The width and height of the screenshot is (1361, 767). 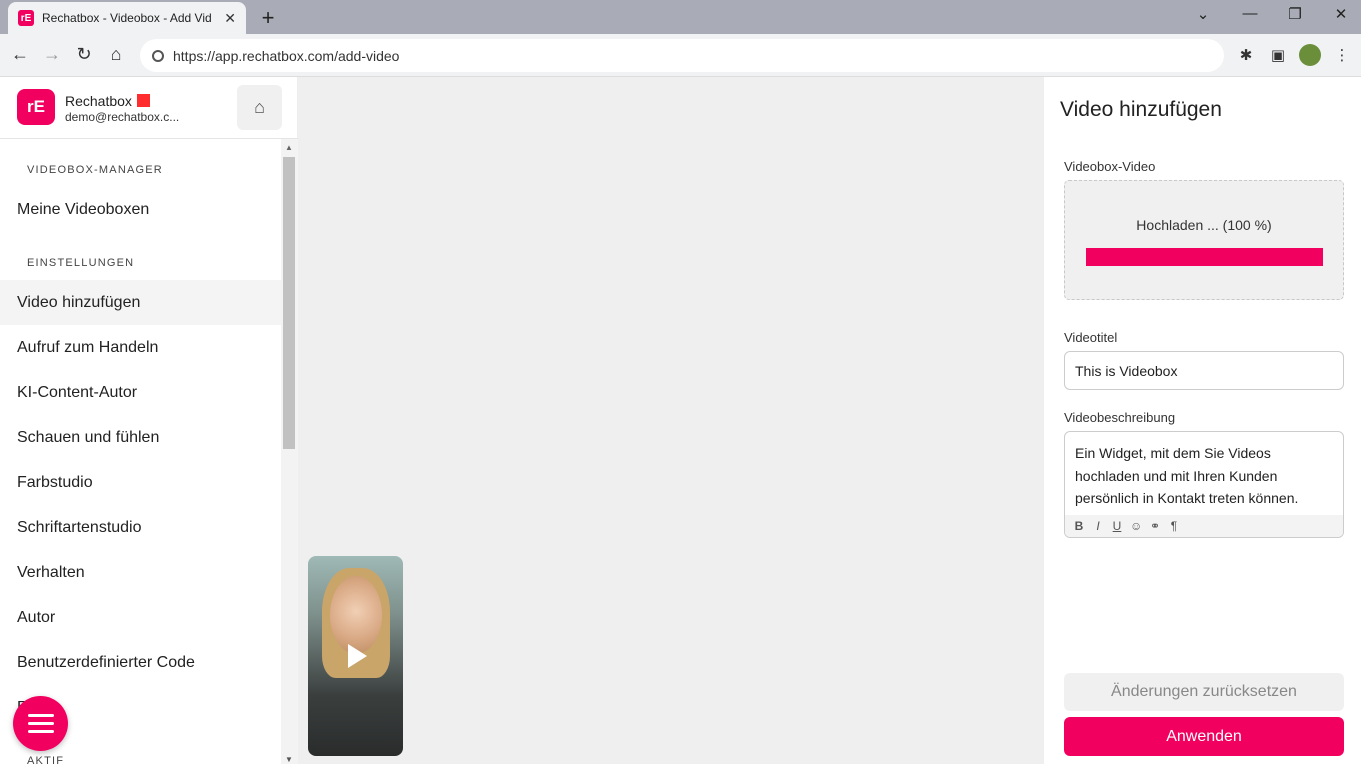 What do you see at coordinates (1203, 14) in the screenshot?
I see `tab-search-icon: ⌄` at bounding box center [1203, 14].